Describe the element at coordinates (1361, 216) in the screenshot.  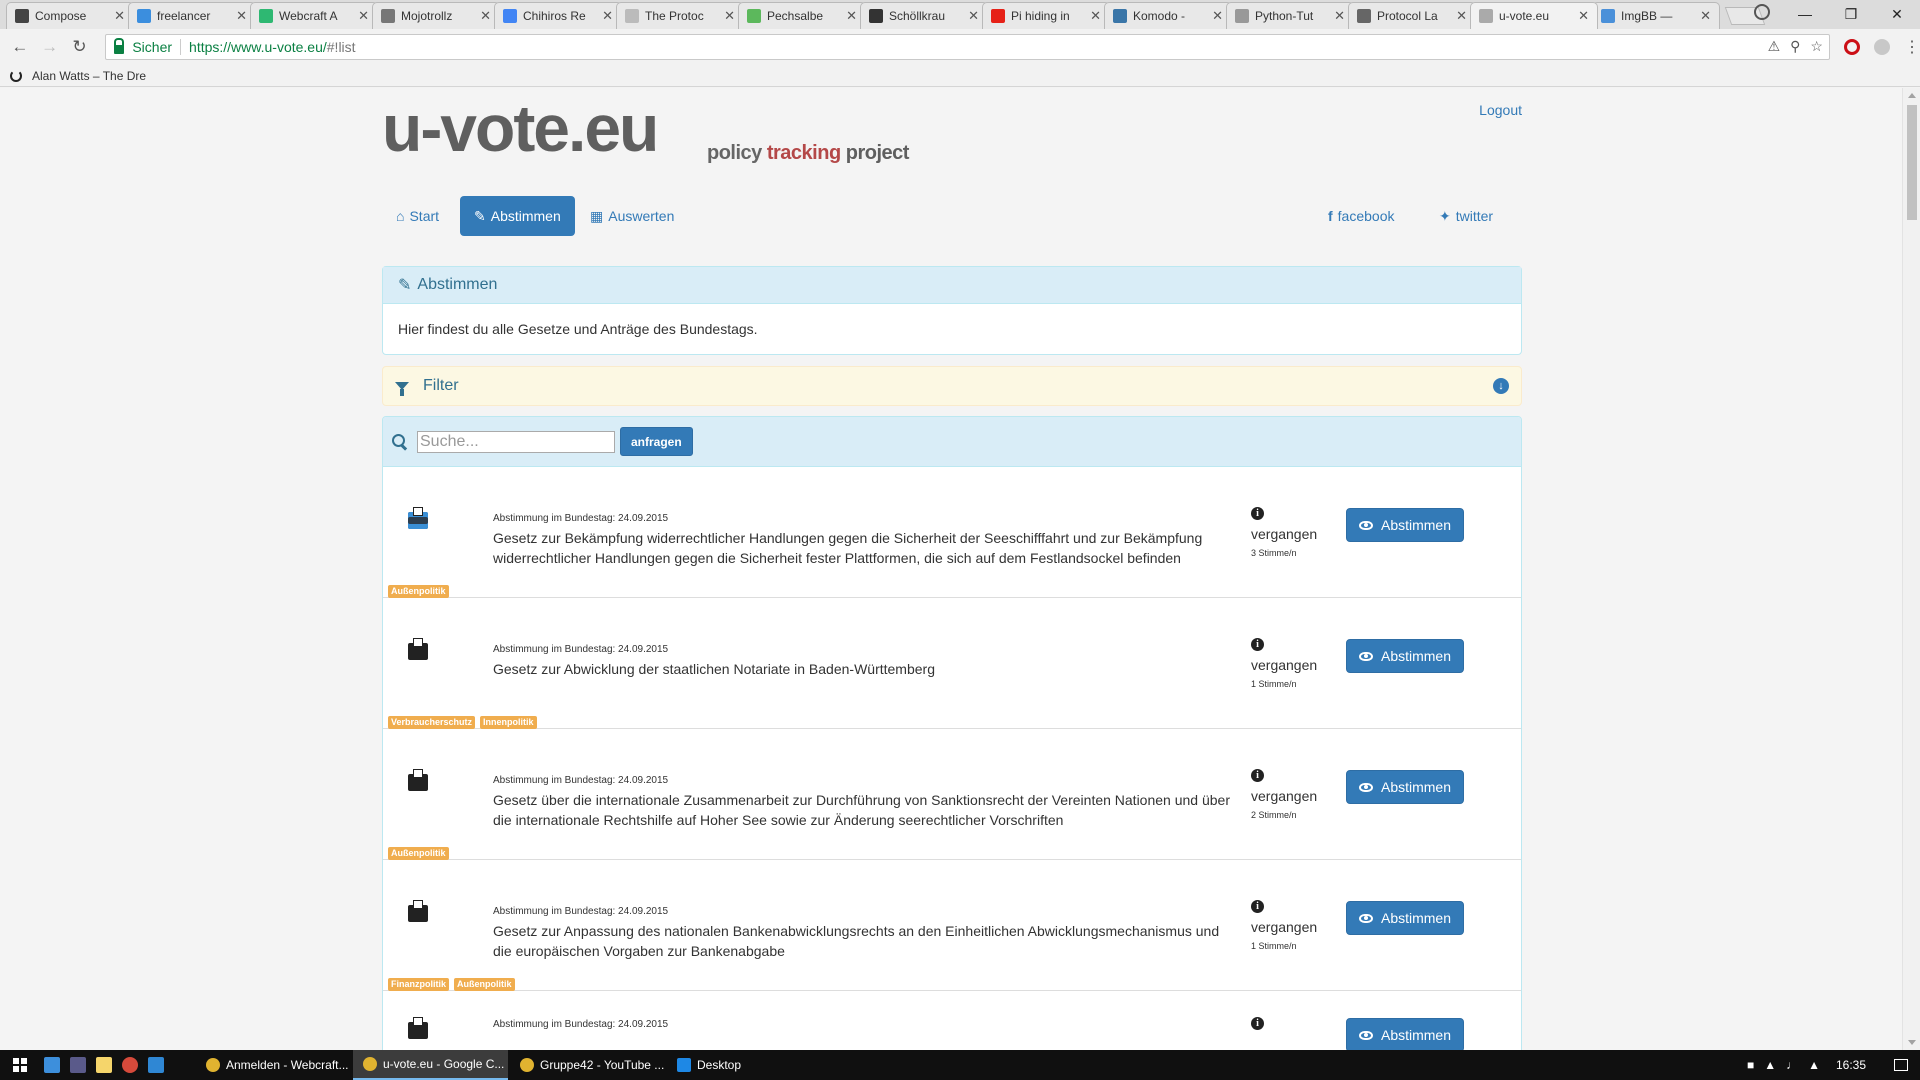
I see `facebook-link: f facebook` at that location.